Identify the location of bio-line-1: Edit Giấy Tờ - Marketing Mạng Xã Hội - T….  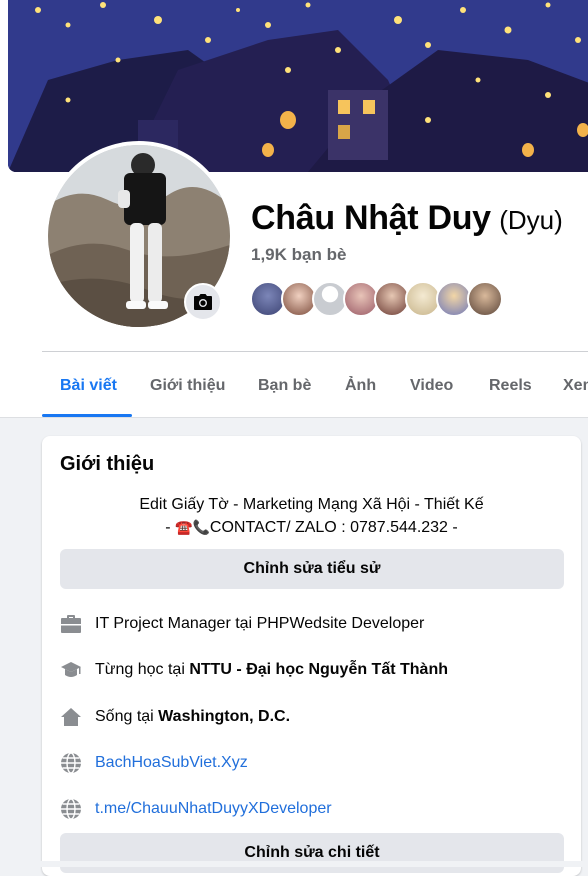
(311, 504).